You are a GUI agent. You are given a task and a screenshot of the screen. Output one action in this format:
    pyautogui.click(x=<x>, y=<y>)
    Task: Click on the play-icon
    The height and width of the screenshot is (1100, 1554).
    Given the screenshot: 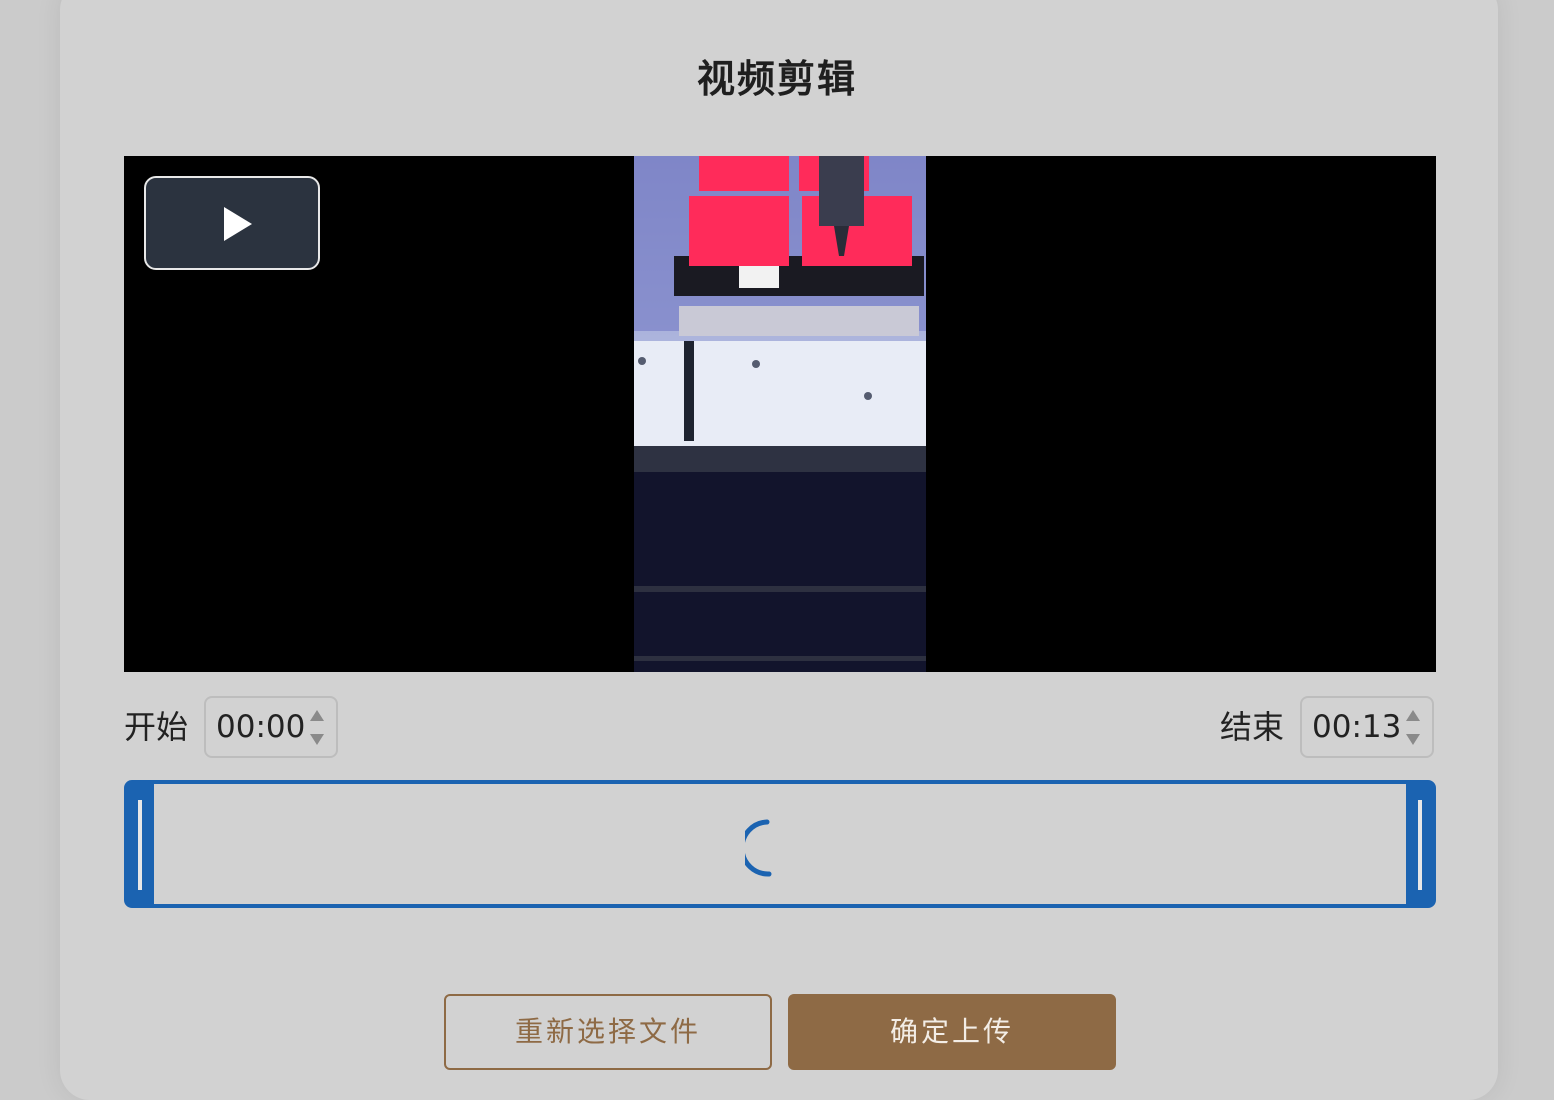 What is the action you would take?
    pyautogui.click(x=238, y=224)
    